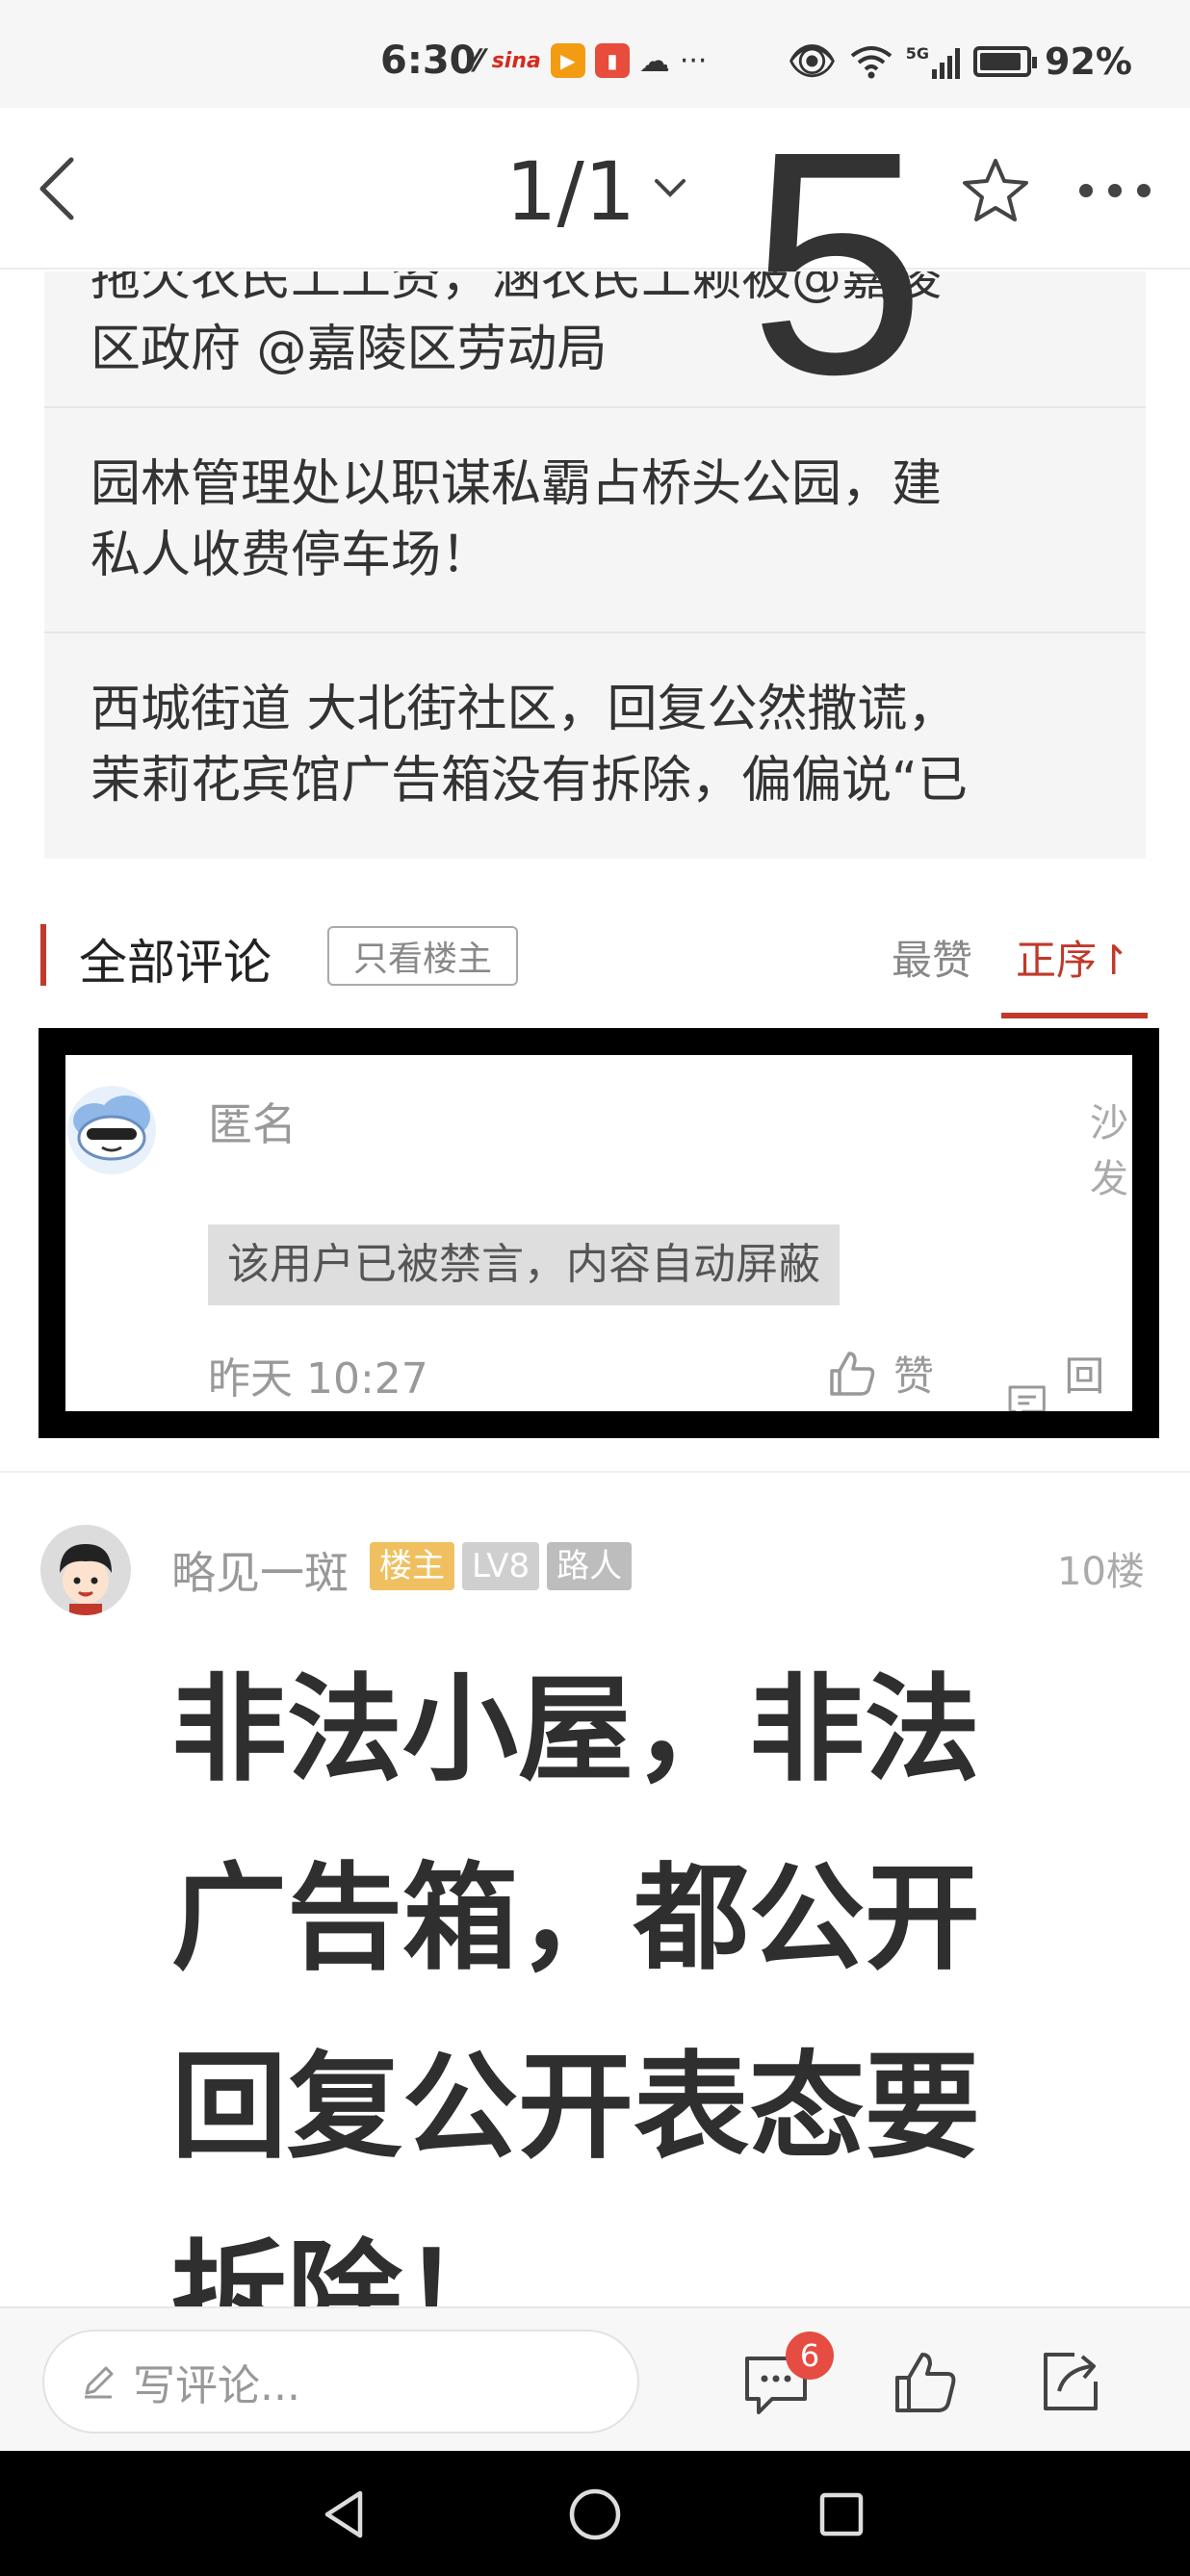  What do you see at coordinates (595, 520) in the screenshot?
I see `topic-item: 园林管理处以职谋私霸占桥头公园，建 私人收费停车场！` at bounding box center [595, 520].